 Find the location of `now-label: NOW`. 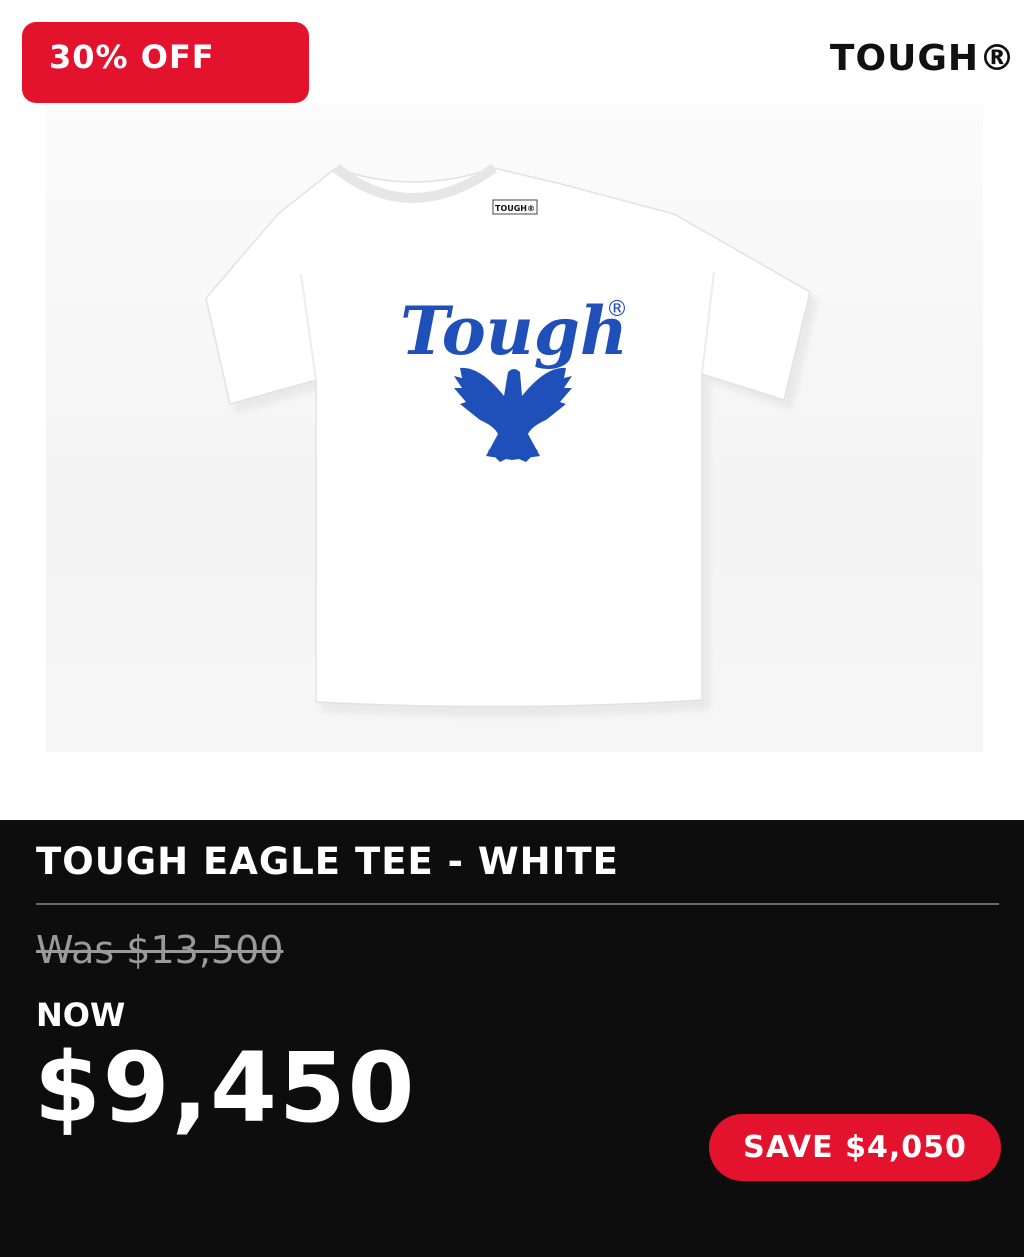

now-label: NOW is located at coordinates (81, 1015).